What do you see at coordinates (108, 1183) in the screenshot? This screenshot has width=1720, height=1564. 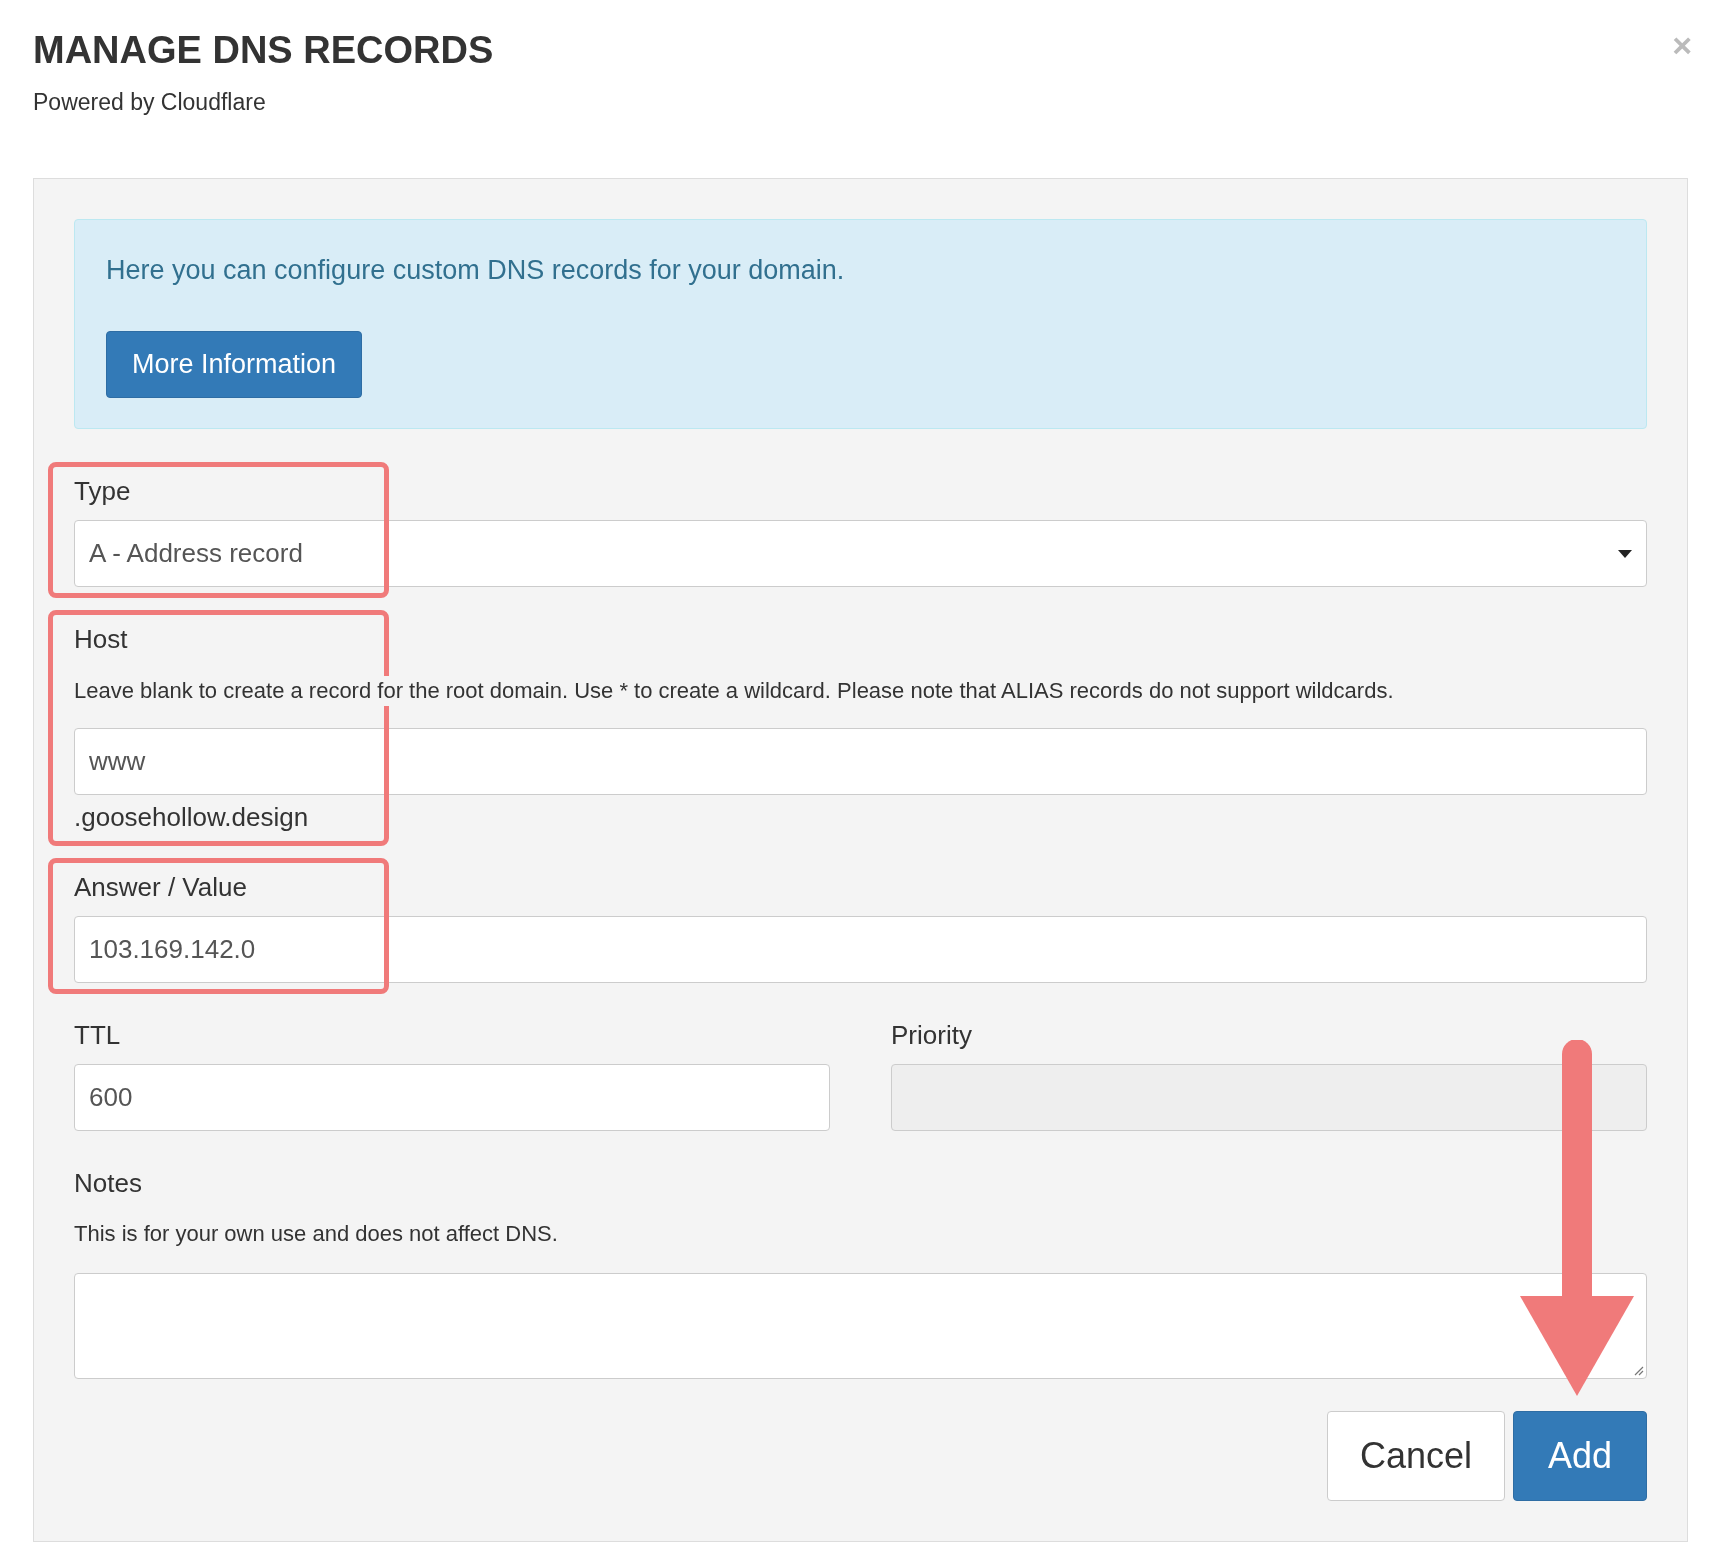 I see `field-label: Notes` at bounding box center [108, 1183].